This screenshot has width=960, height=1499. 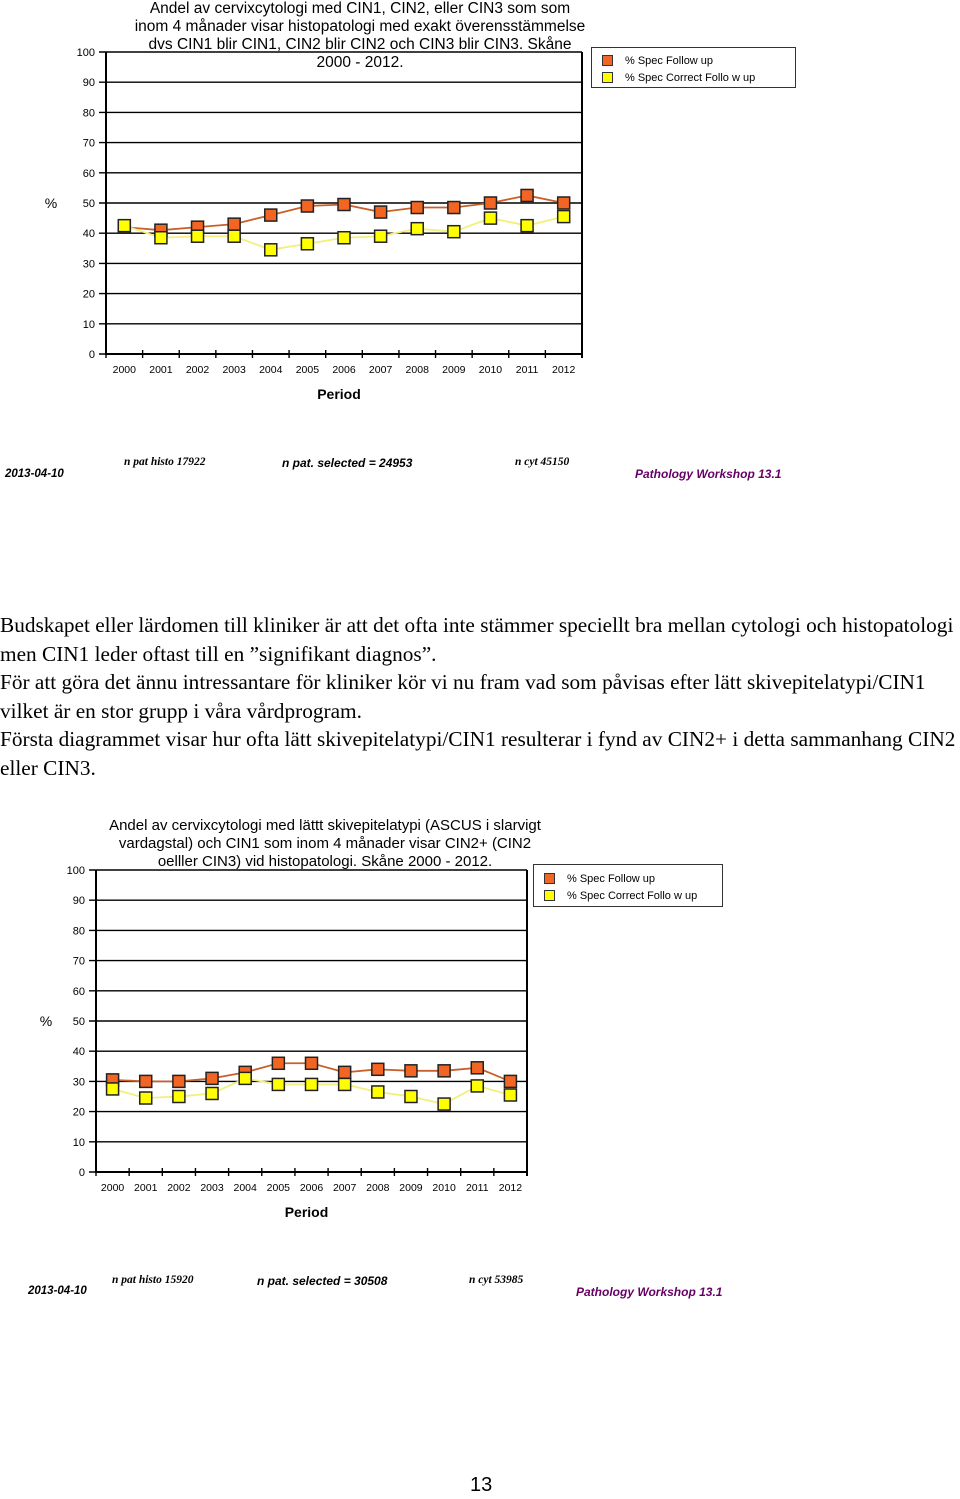 What do you see at coordinates (165, 462) in the screenshot?
I see `chart-1-n-pat-histo: n pat histo 17922` at bounding box center [165, 462].